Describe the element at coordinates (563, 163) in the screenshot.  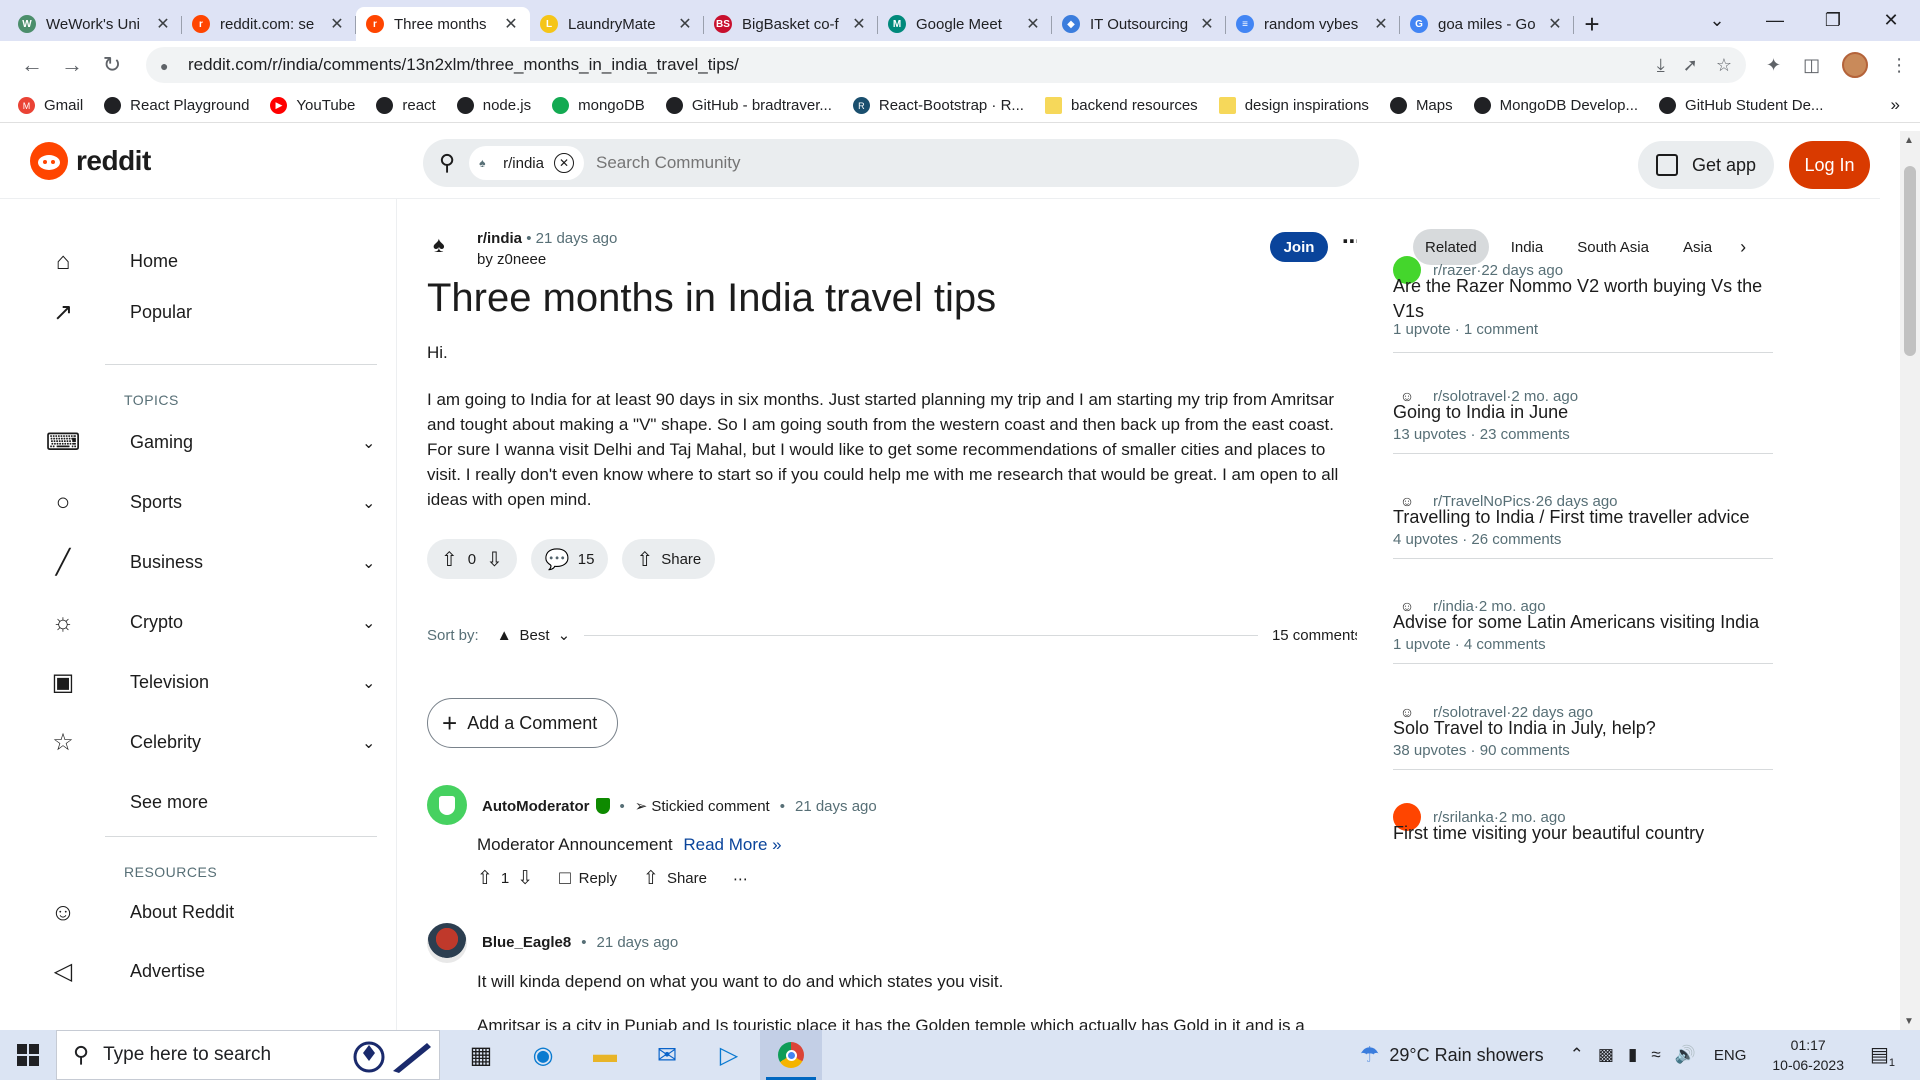
I see `clear-chip-icon: ✕` at that location.